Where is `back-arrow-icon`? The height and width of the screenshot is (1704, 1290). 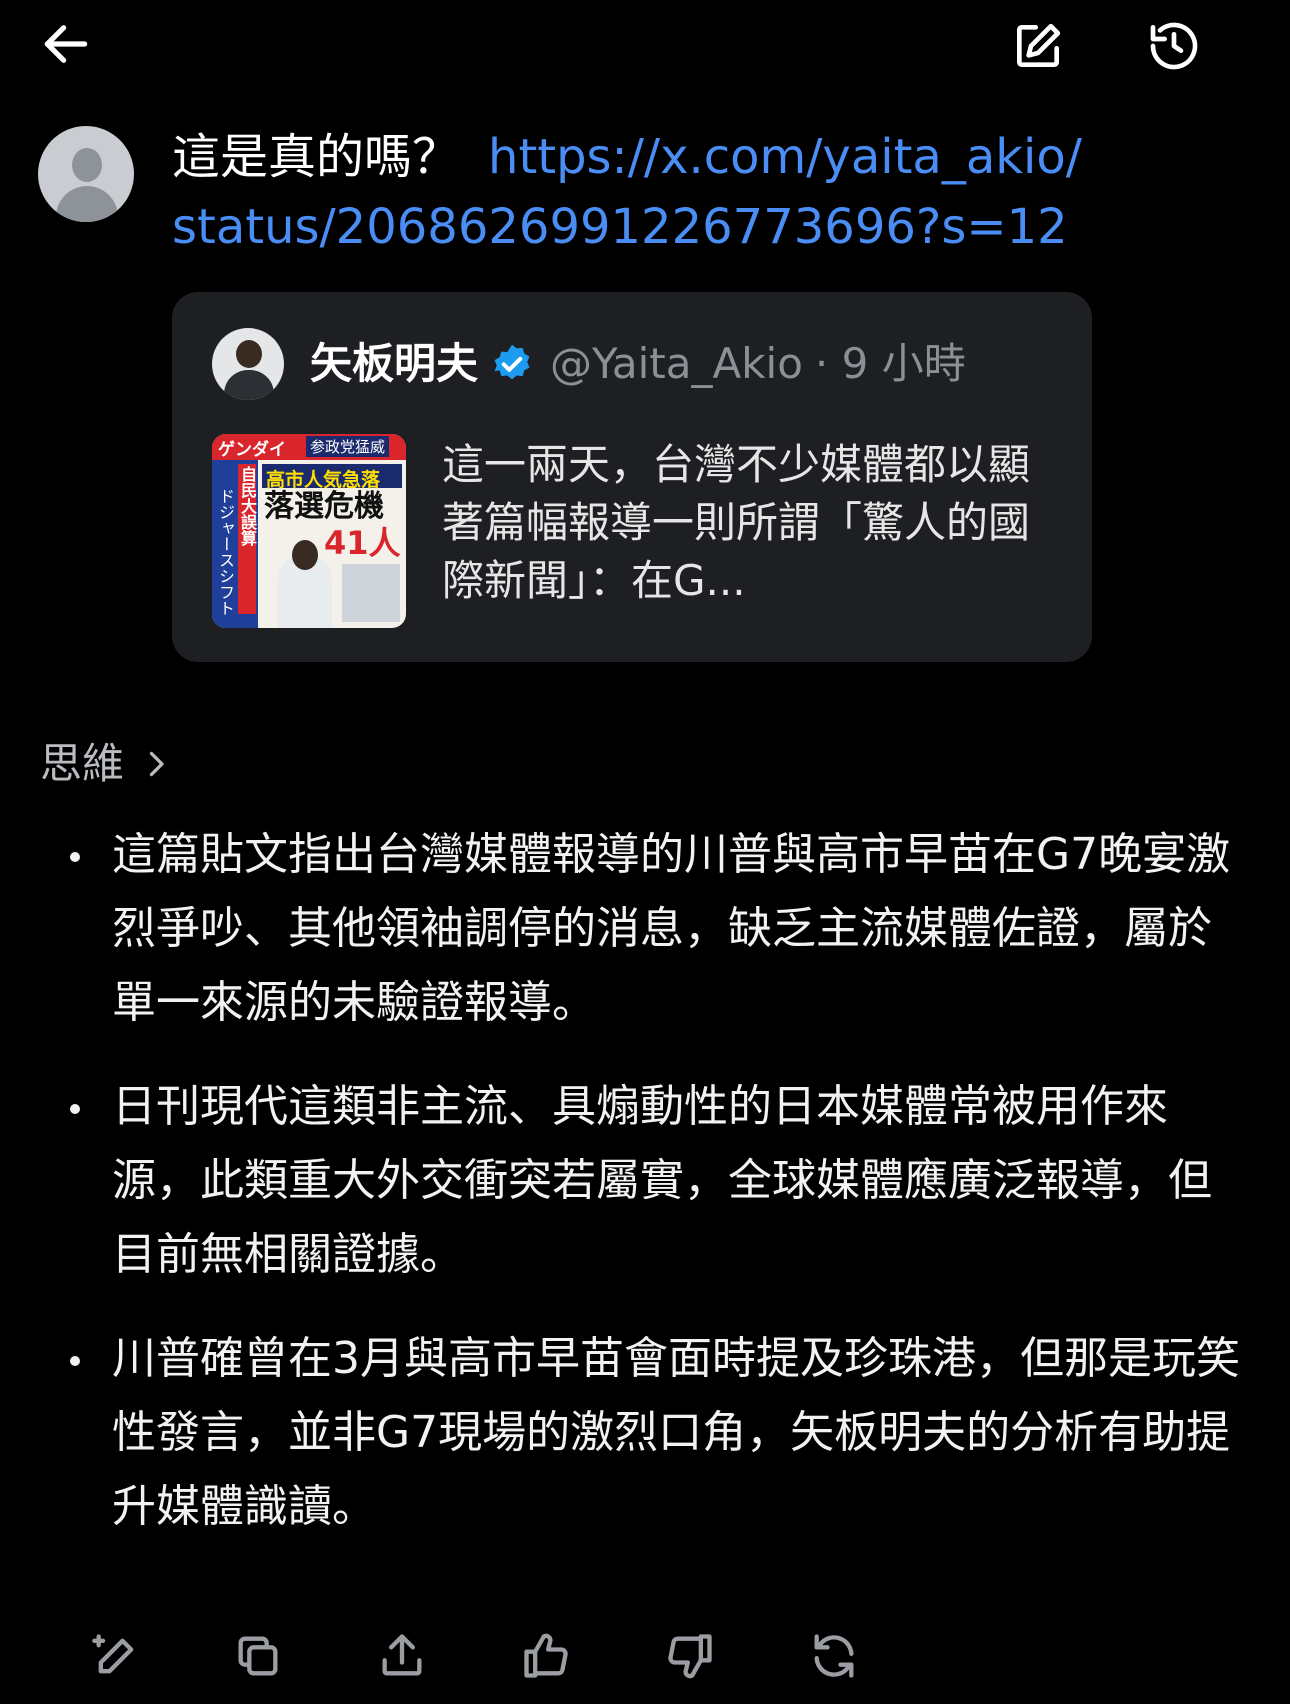
back-arrow-icon is located at coordinates (66, 44).